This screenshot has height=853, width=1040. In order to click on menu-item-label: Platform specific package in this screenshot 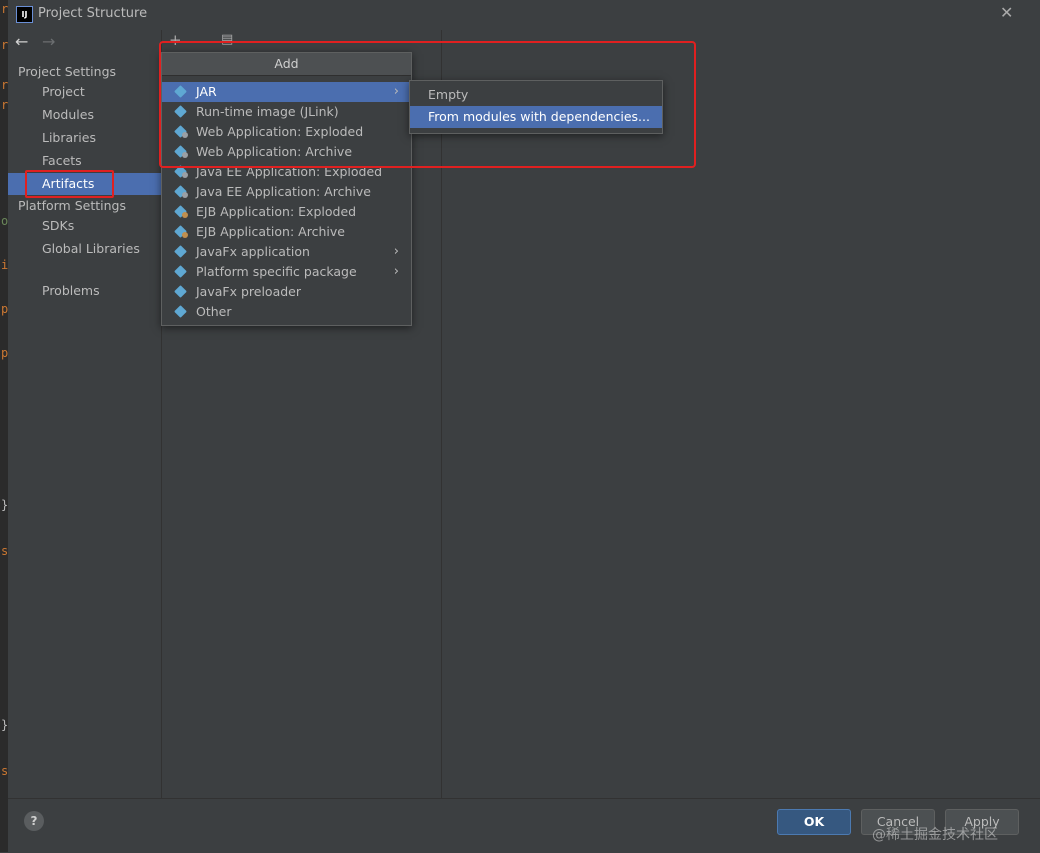, I will do `click(276, 271)`.